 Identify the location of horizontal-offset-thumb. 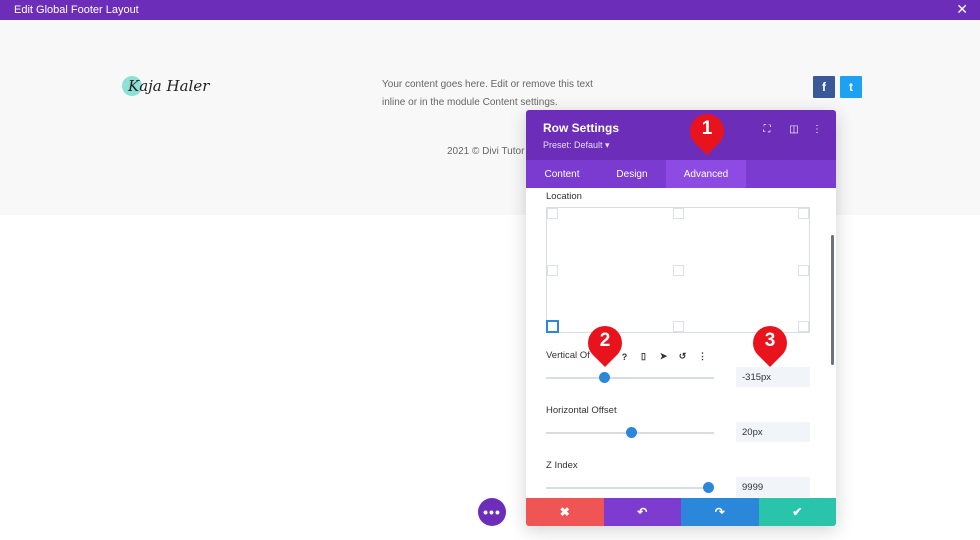
(632, 432).